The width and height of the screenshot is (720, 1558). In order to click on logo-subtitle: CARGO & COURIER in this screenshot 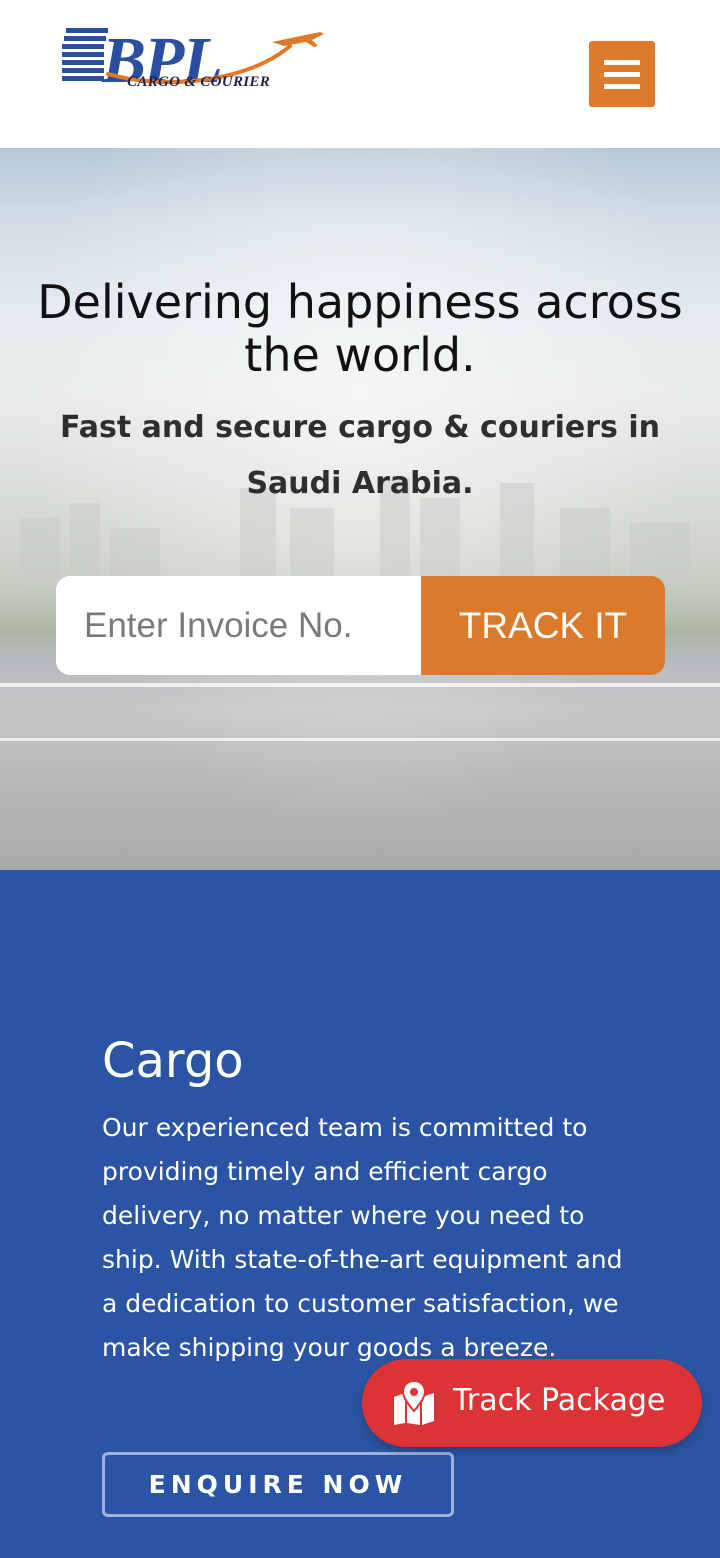, I will do `click(198, 82)`.